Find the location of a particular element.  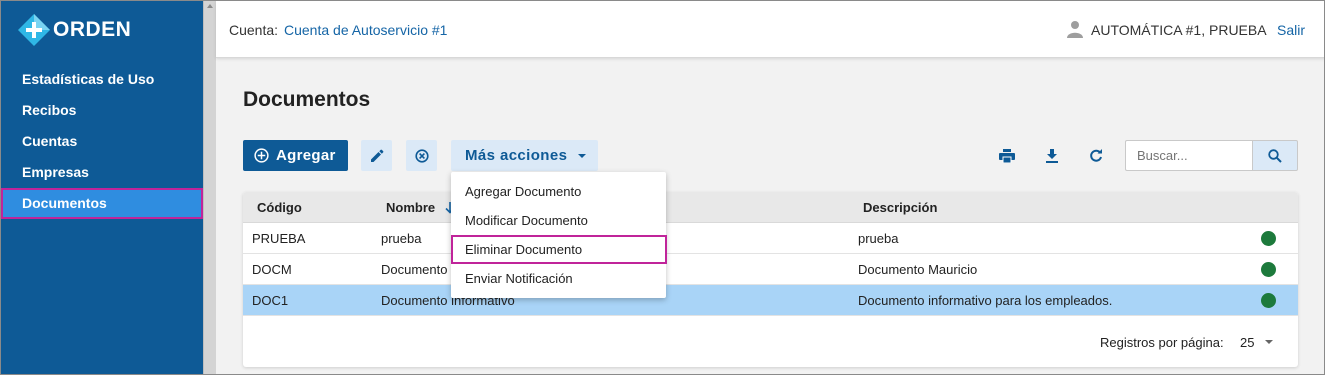

search-icon is located at coordinates (1275, 155).